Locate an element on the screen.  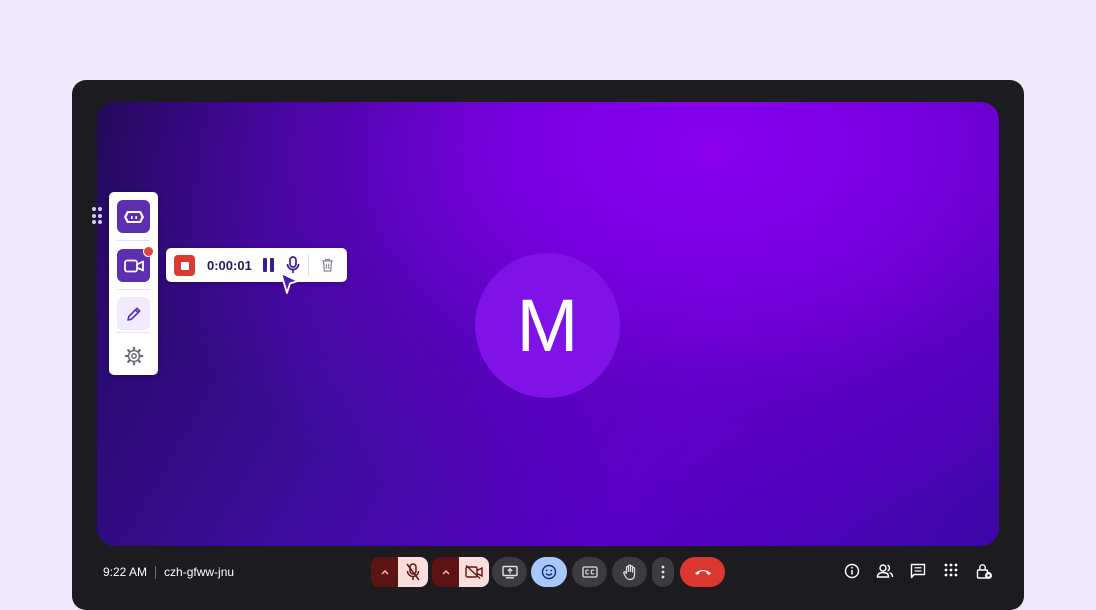
video-camera-icon is located at coordinates (133, 265).